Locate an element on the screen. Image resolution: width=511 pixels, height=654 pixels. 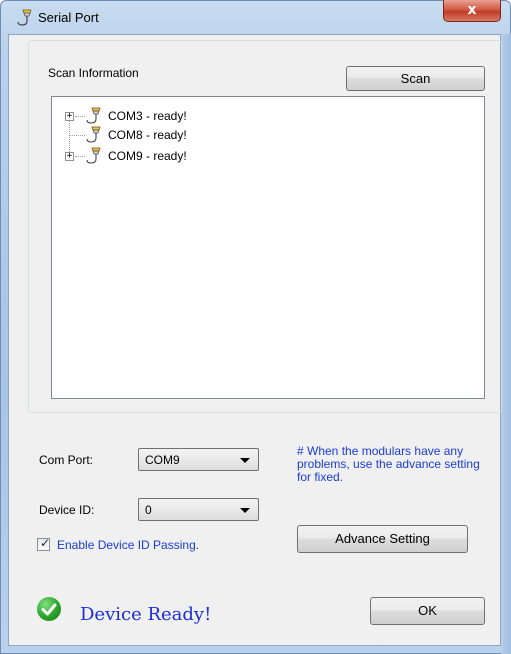
enable-device-id-passing-label: Enable Device ID Passing. is located at coordinates (128, 545).